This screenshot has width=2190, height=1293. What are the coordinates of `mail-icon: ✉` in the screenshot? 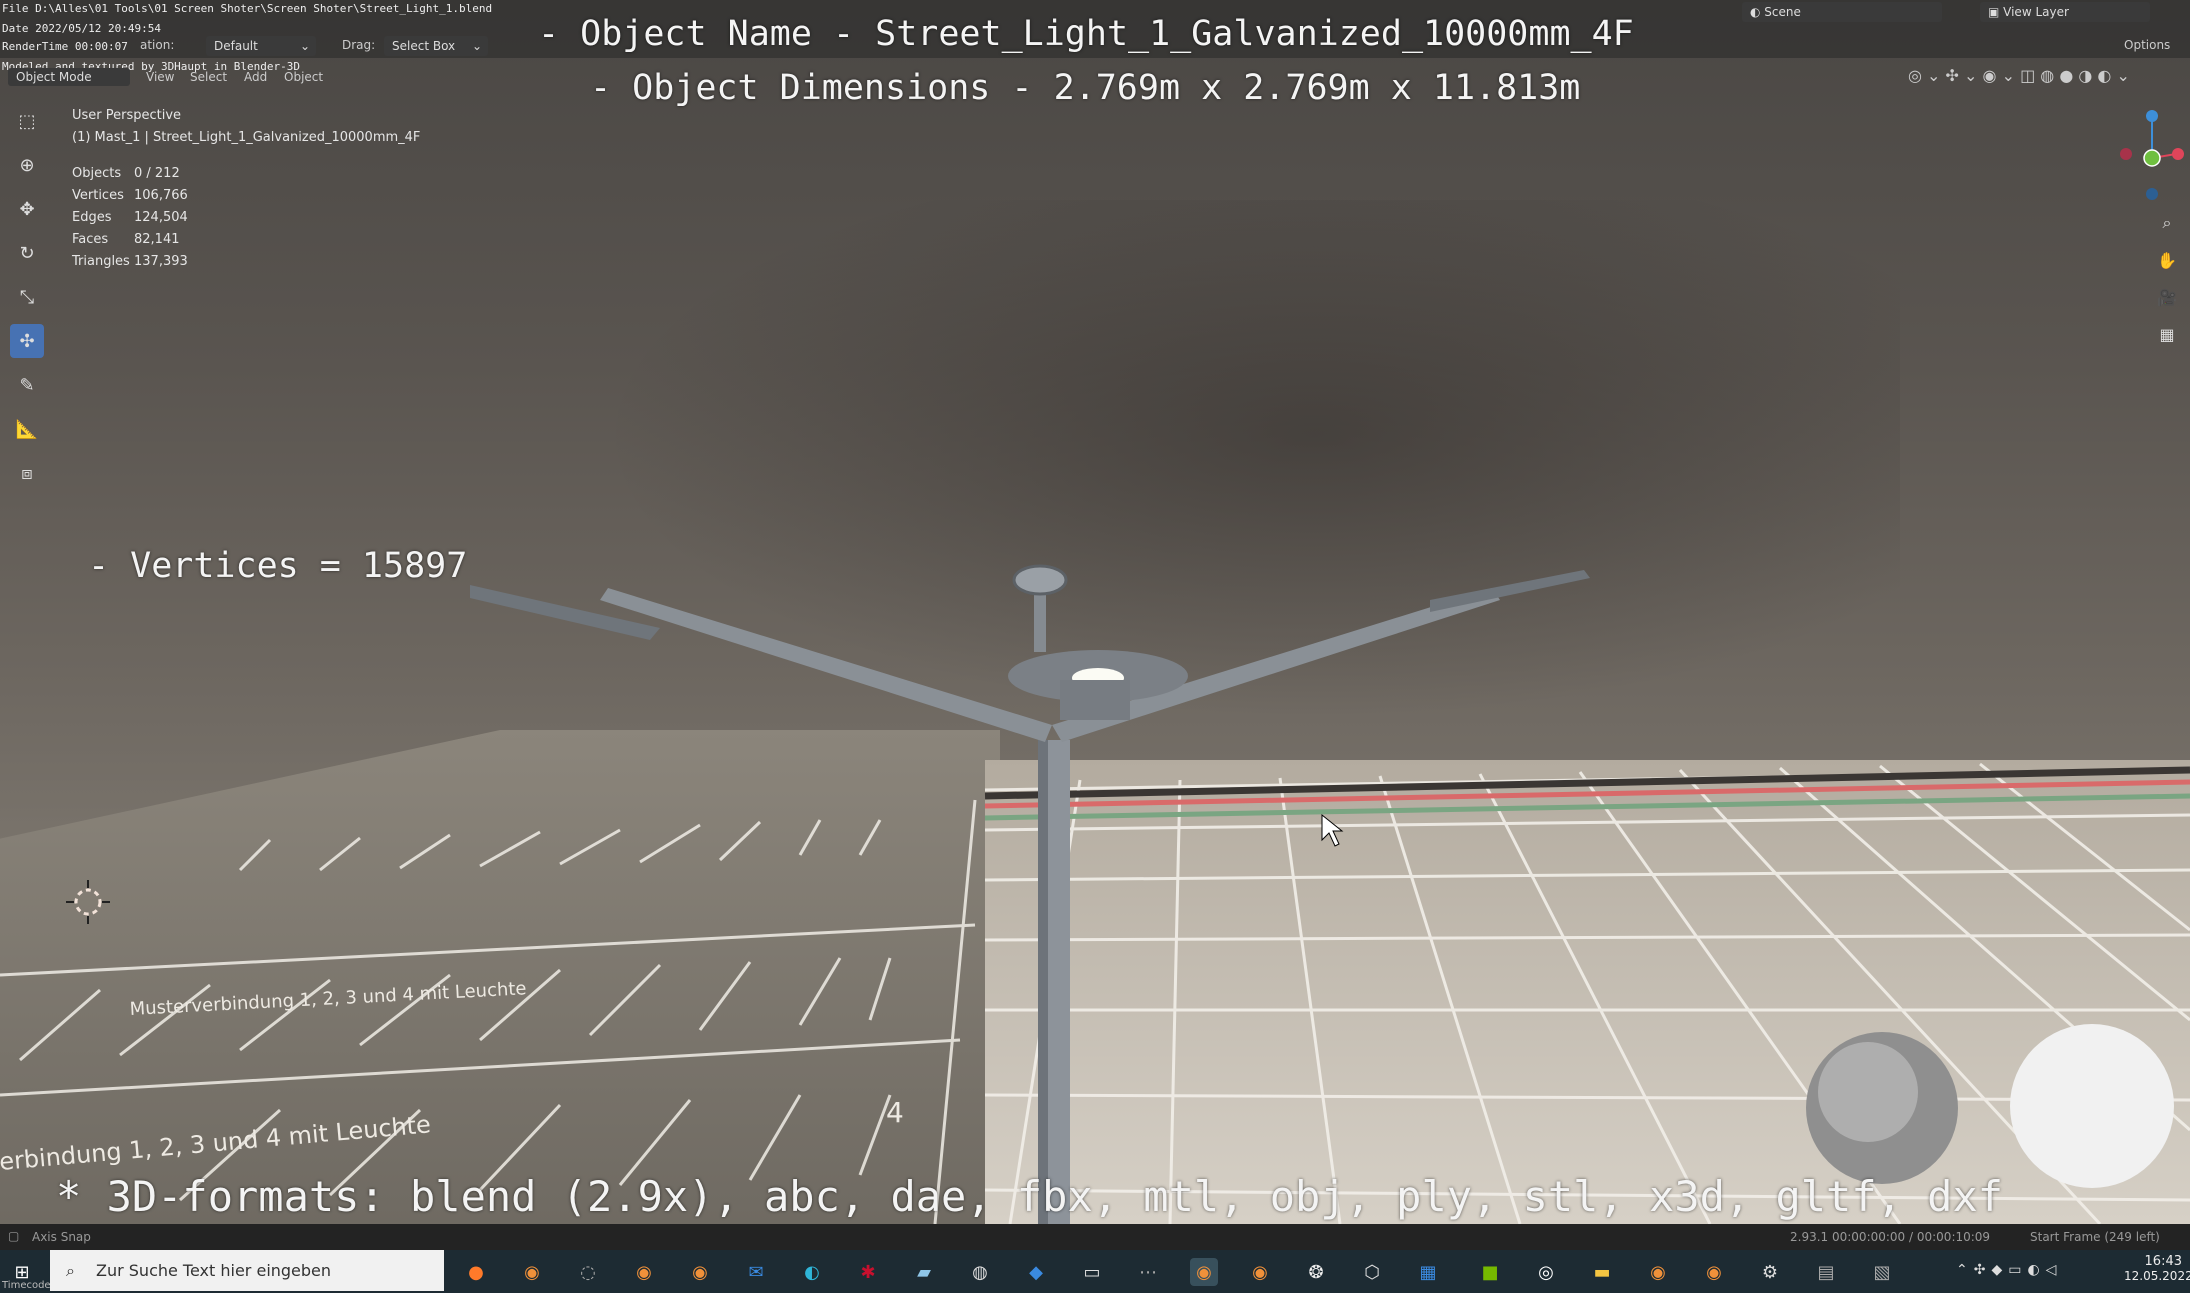 It's located at (756, 1272).